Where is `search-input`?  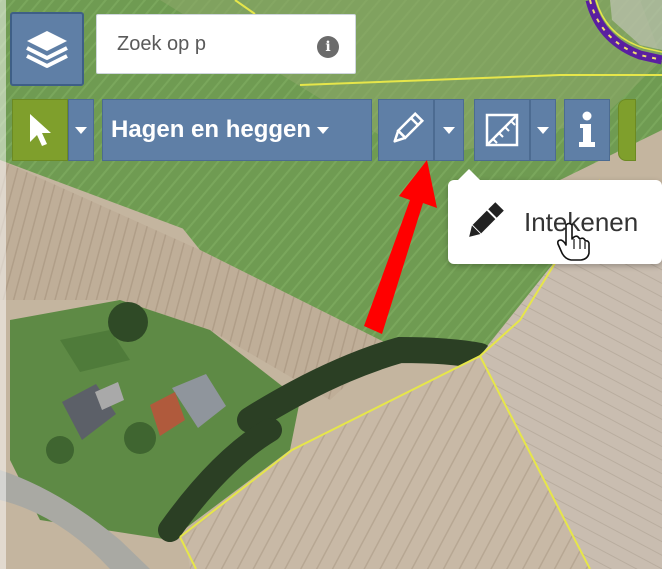 search-input is located at coordinates (192, 44).